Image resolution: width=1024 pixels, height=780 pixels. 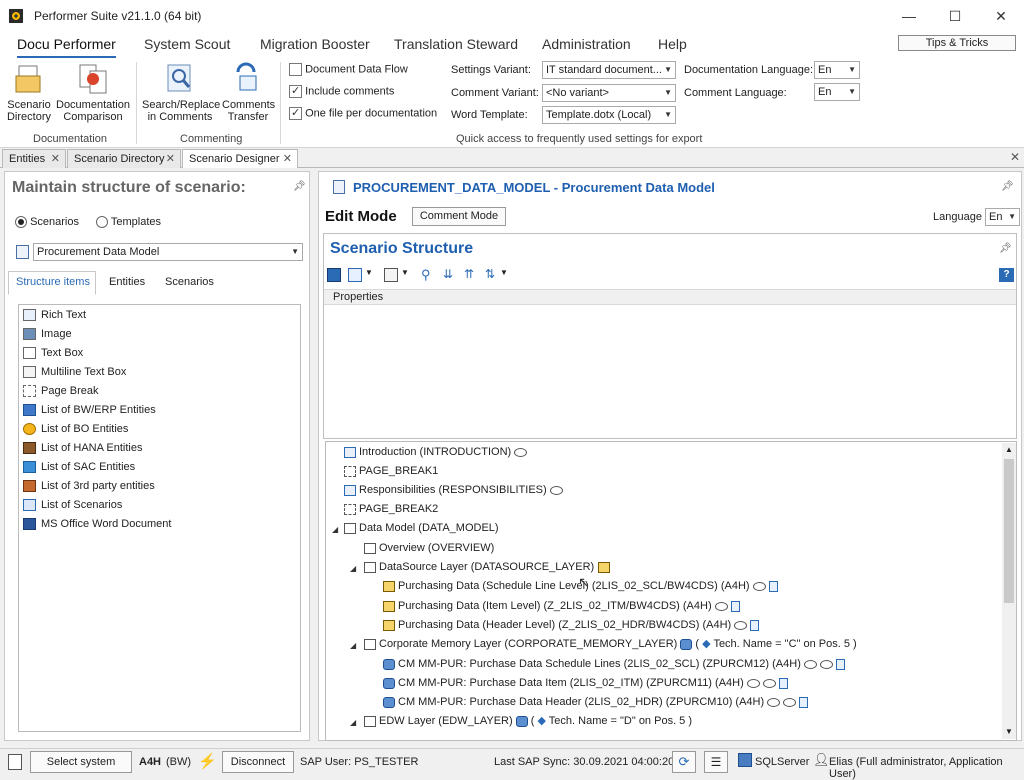 I want to click on menu-system-scout: System Scout, so click(x=187, y=44).